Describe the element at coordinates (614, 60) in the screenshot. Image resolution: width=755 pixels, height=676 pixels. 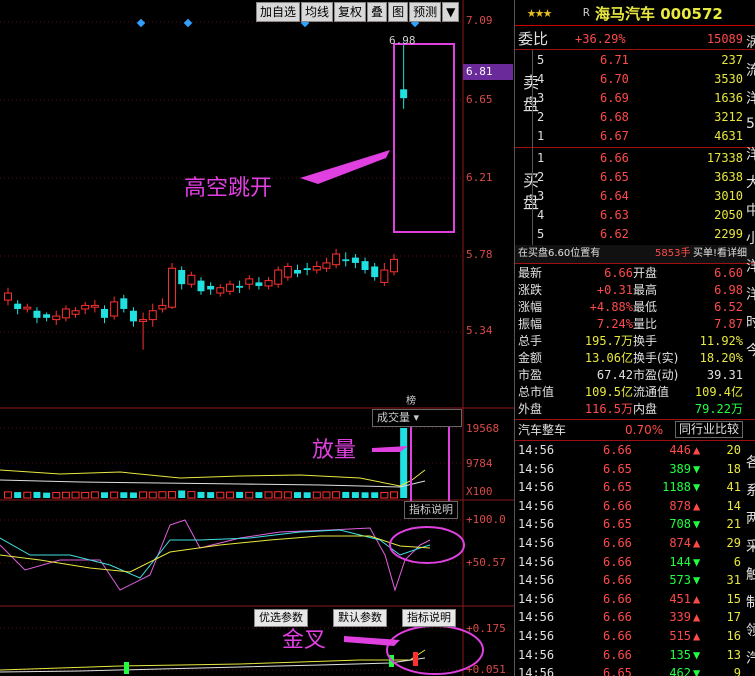
I see `order-price: 6.71` at that location.